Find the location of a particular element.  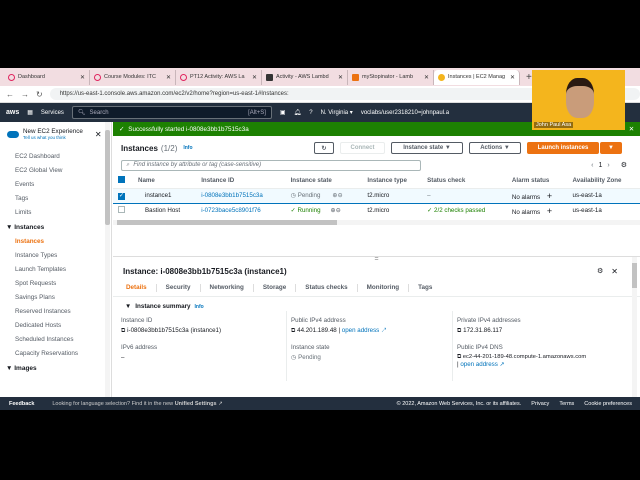

details-scrollbar is located at coordinates (634, 327).